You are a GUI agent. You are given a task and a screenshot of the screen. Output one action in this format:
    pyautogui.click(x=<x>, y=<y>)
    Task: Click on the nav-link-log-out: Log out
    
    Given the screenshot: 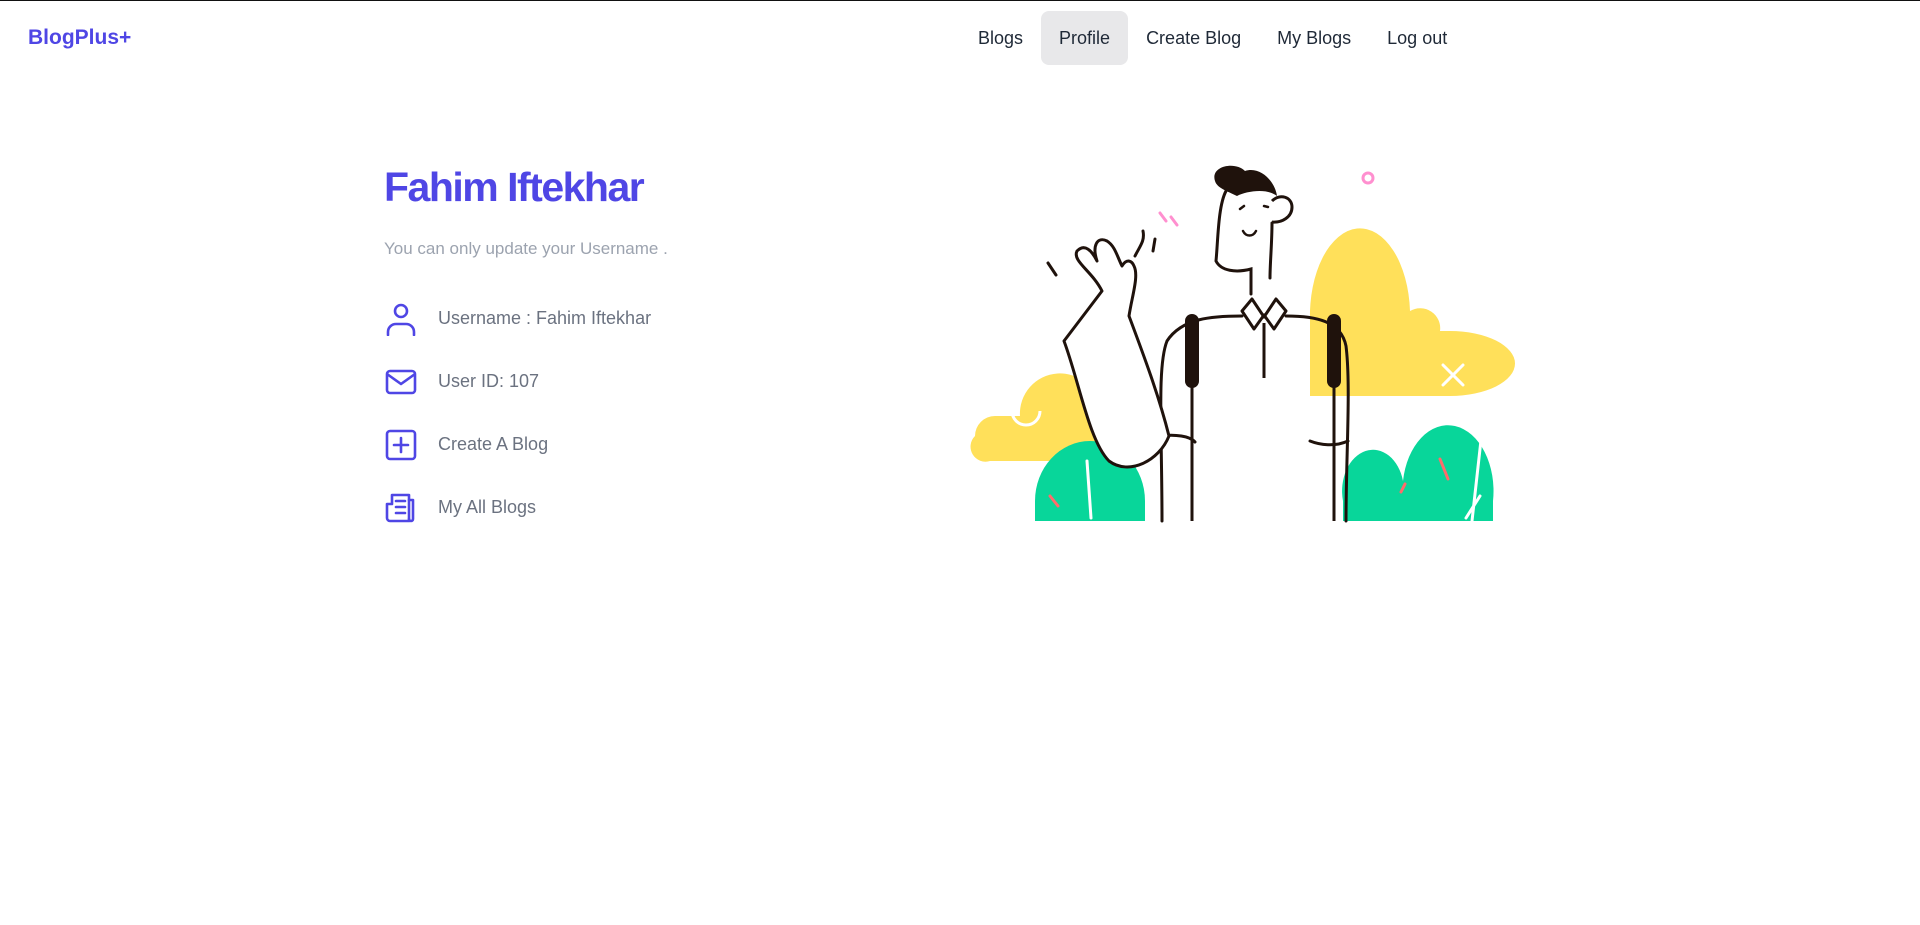 What is the action you would take?
    pyautogui.click(x=1417, y=38)
    